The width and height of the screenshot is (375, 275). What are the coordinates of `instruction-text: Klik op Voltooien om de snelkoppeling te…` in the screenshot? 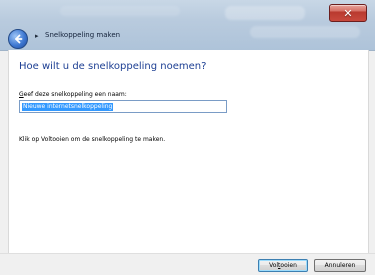 It's located at (92, 139).